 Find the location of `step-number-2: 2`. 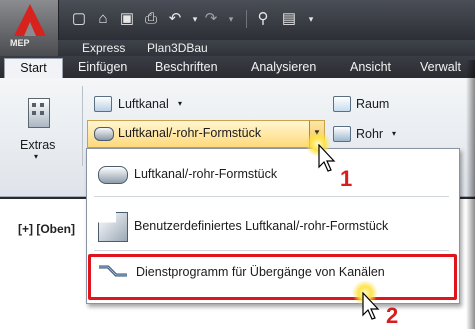

step-number-2: 2 is located at coordinates (392, 315).